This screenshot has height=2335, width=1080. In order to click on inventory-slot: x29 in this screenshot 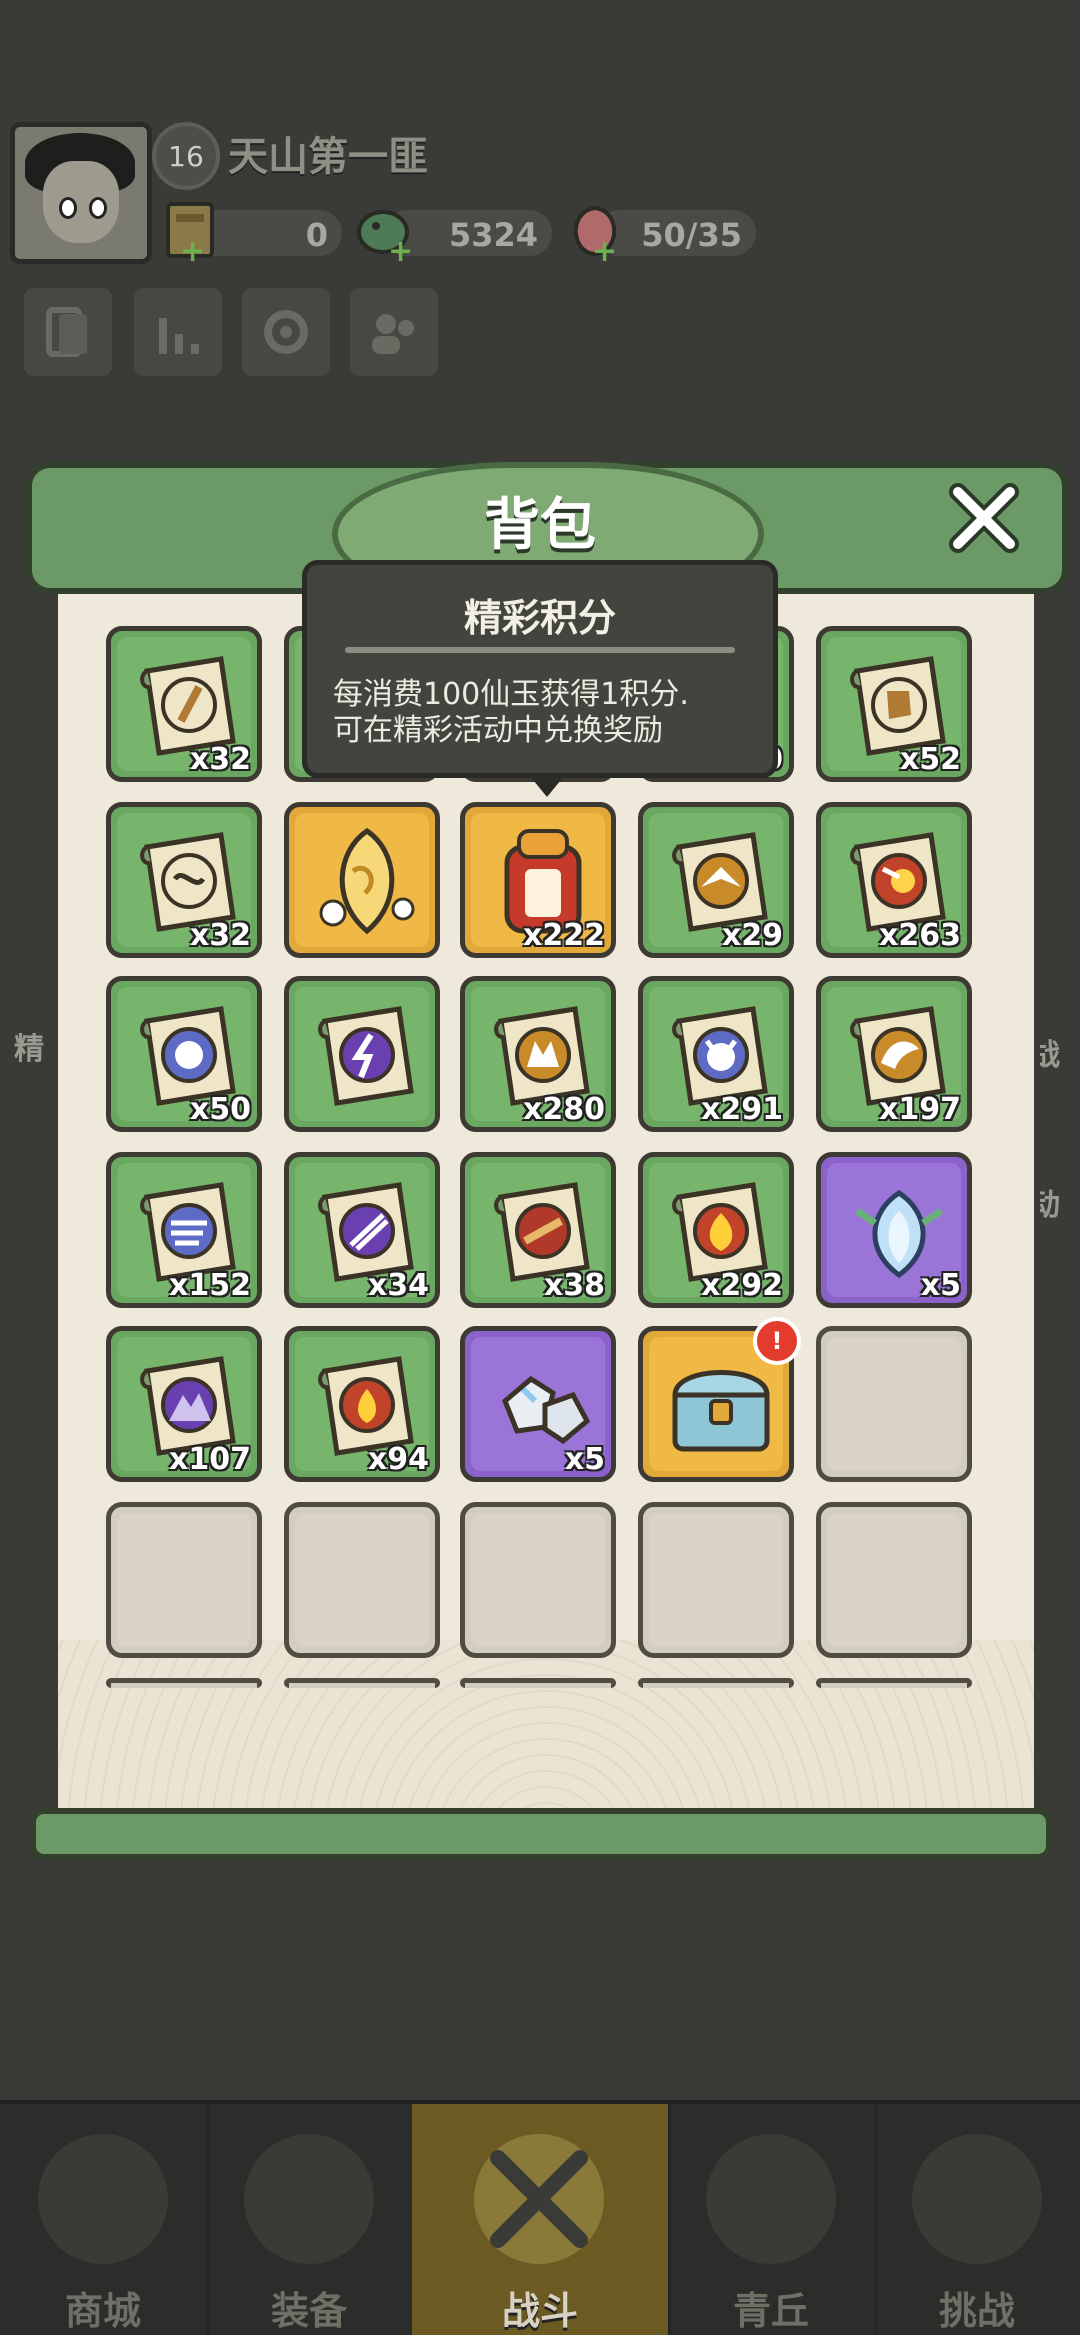, I will do `click(716, 880)`.